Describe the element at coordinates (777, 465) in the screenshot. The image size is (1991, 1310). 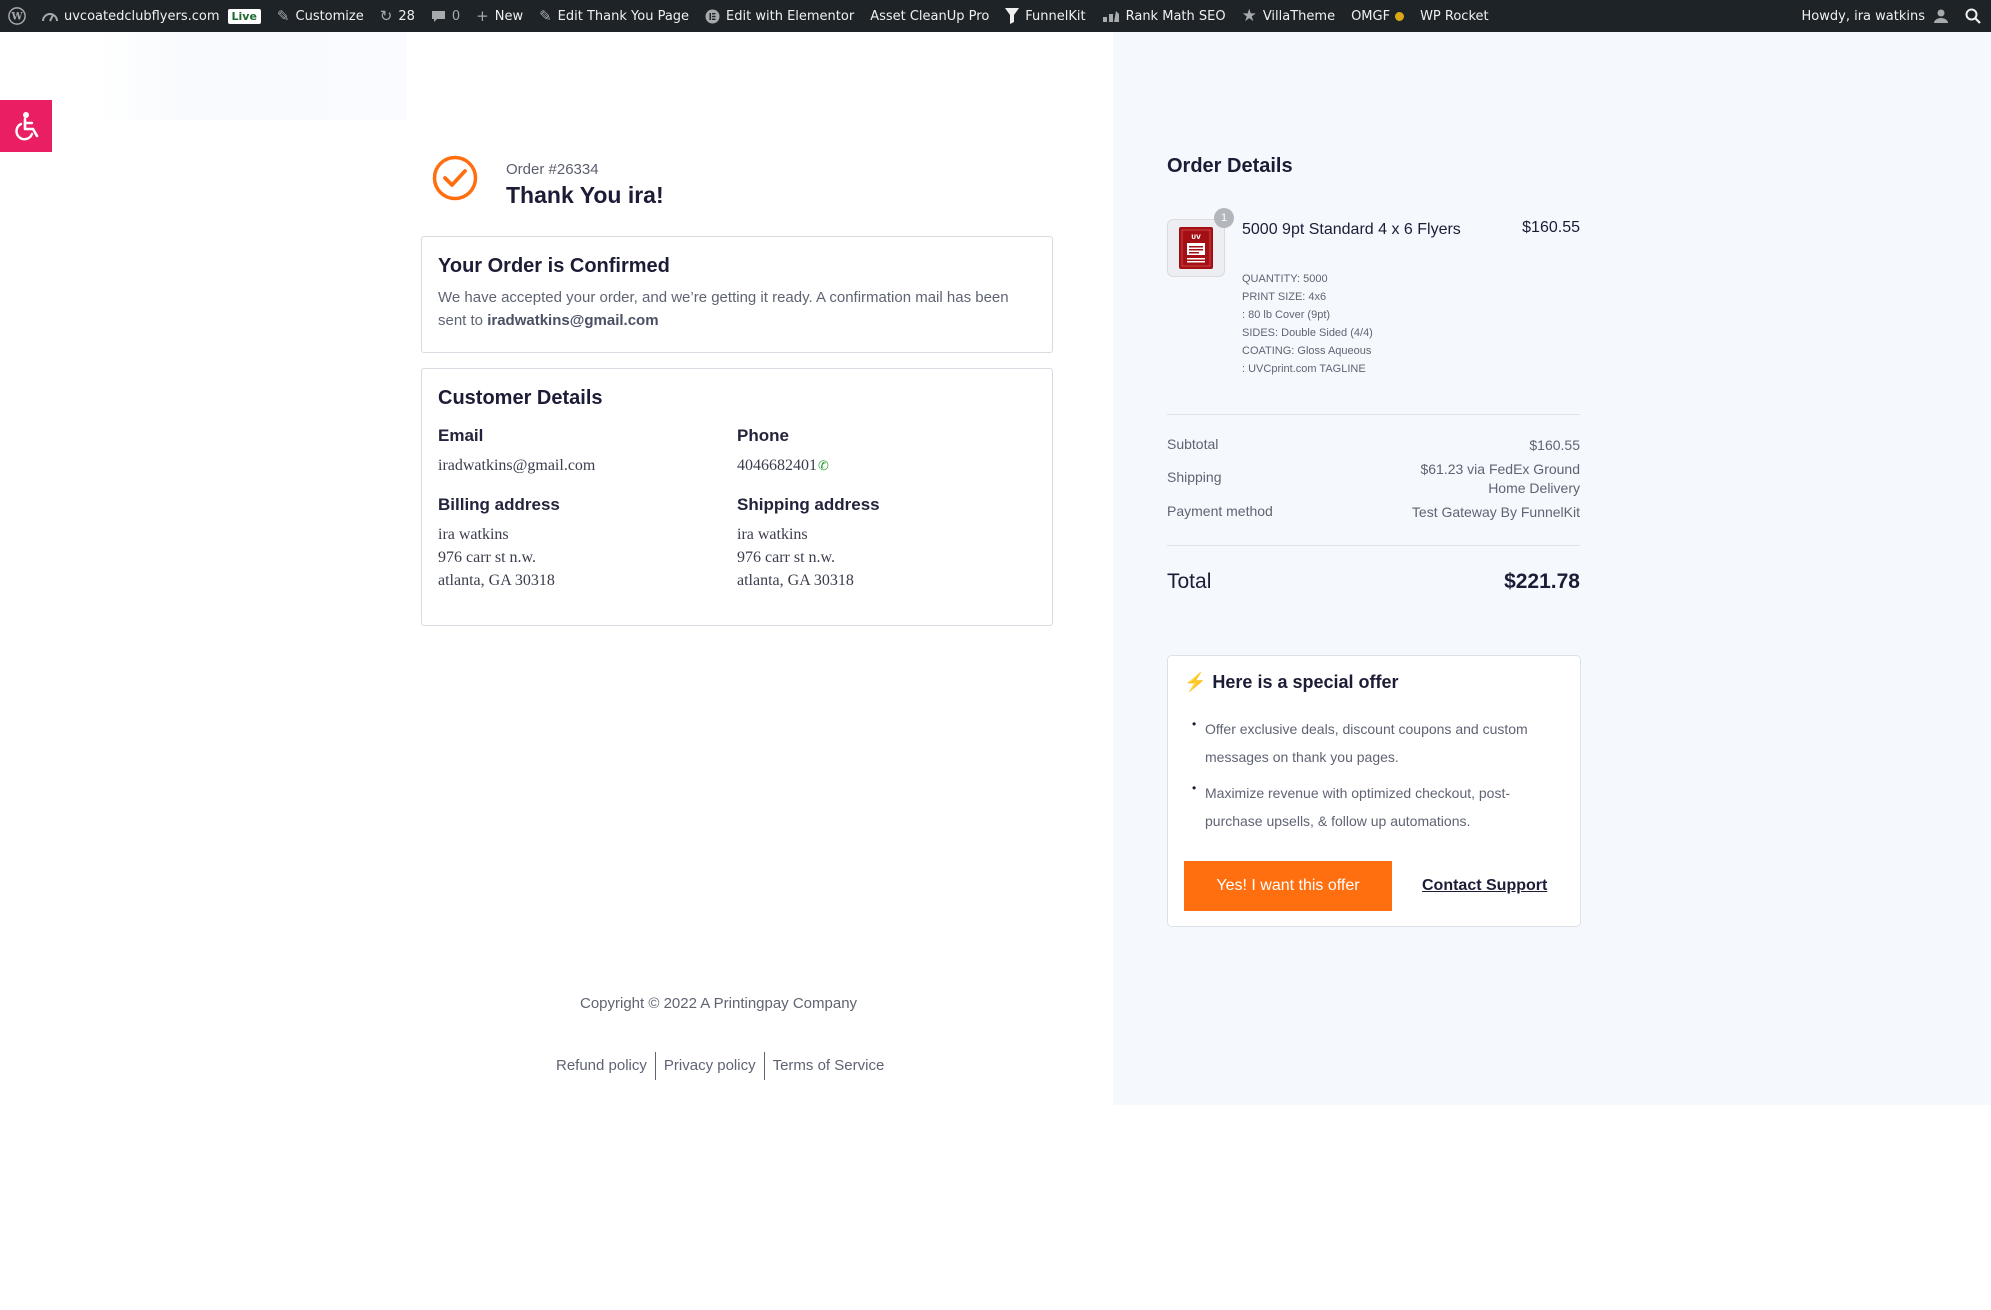
I see `phone-value: 4046682401` at that location.